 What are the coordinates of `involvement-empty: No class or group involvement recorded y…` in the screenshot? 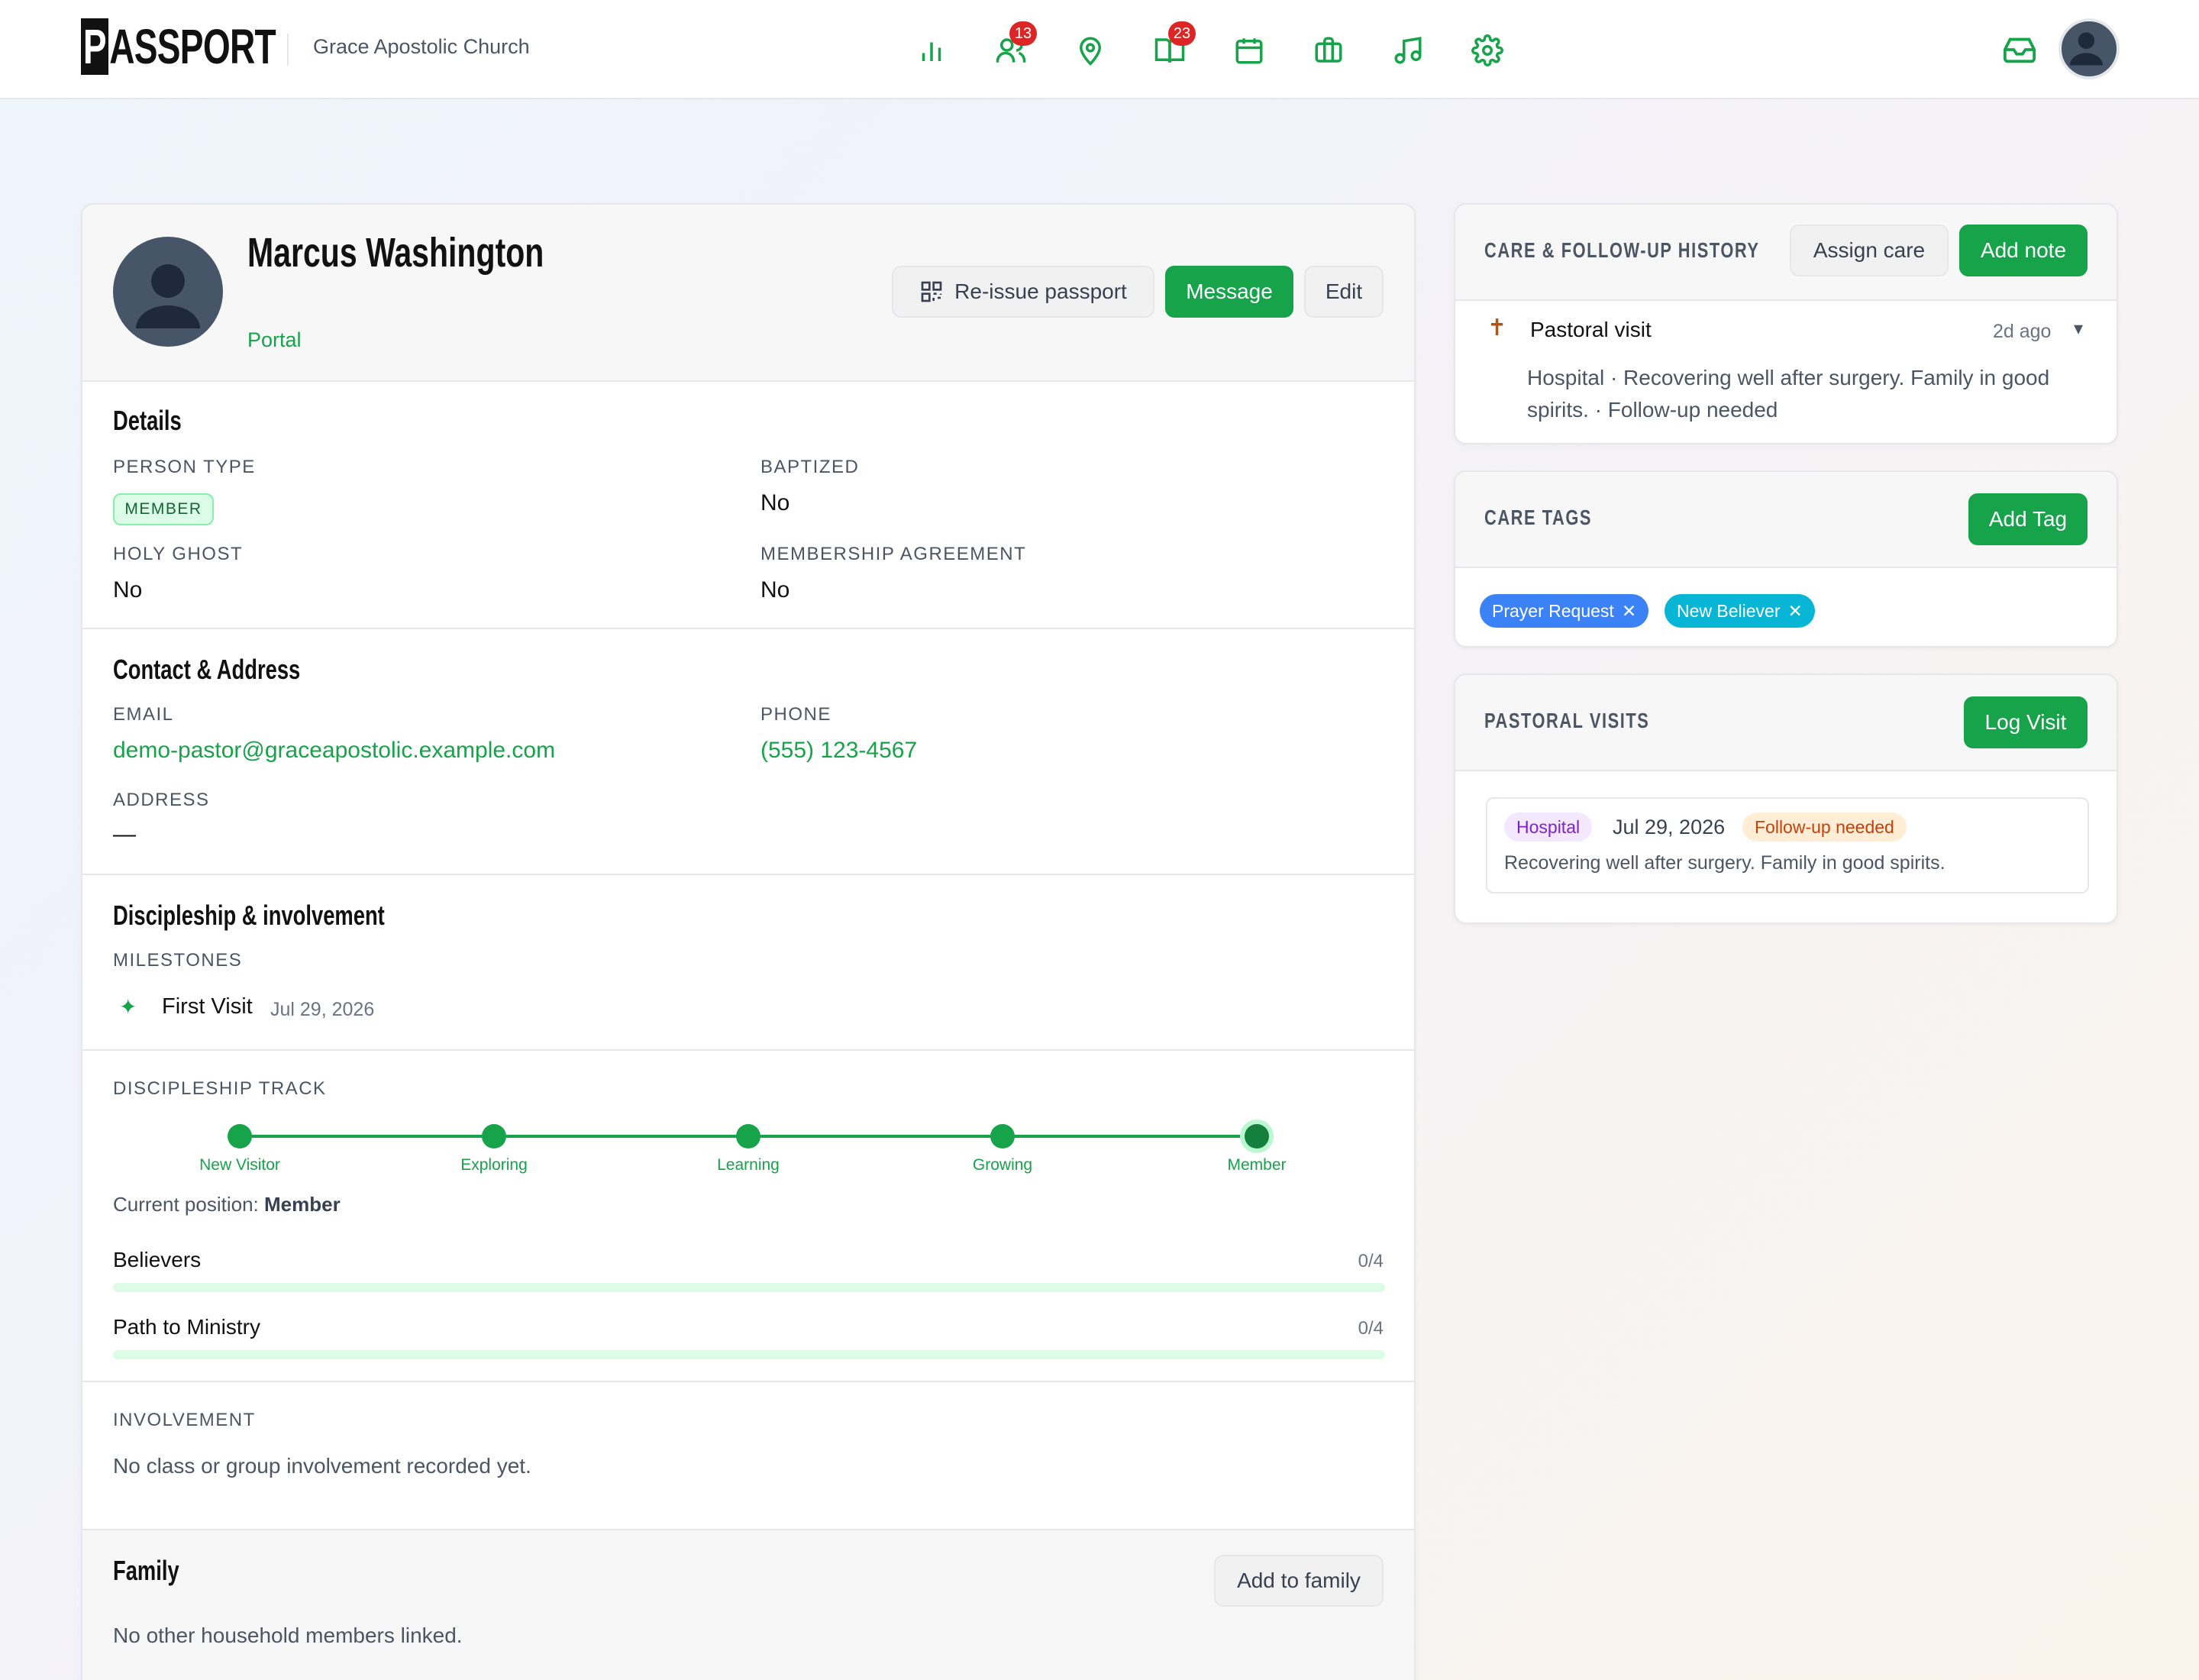 It's located at (322, 1466).